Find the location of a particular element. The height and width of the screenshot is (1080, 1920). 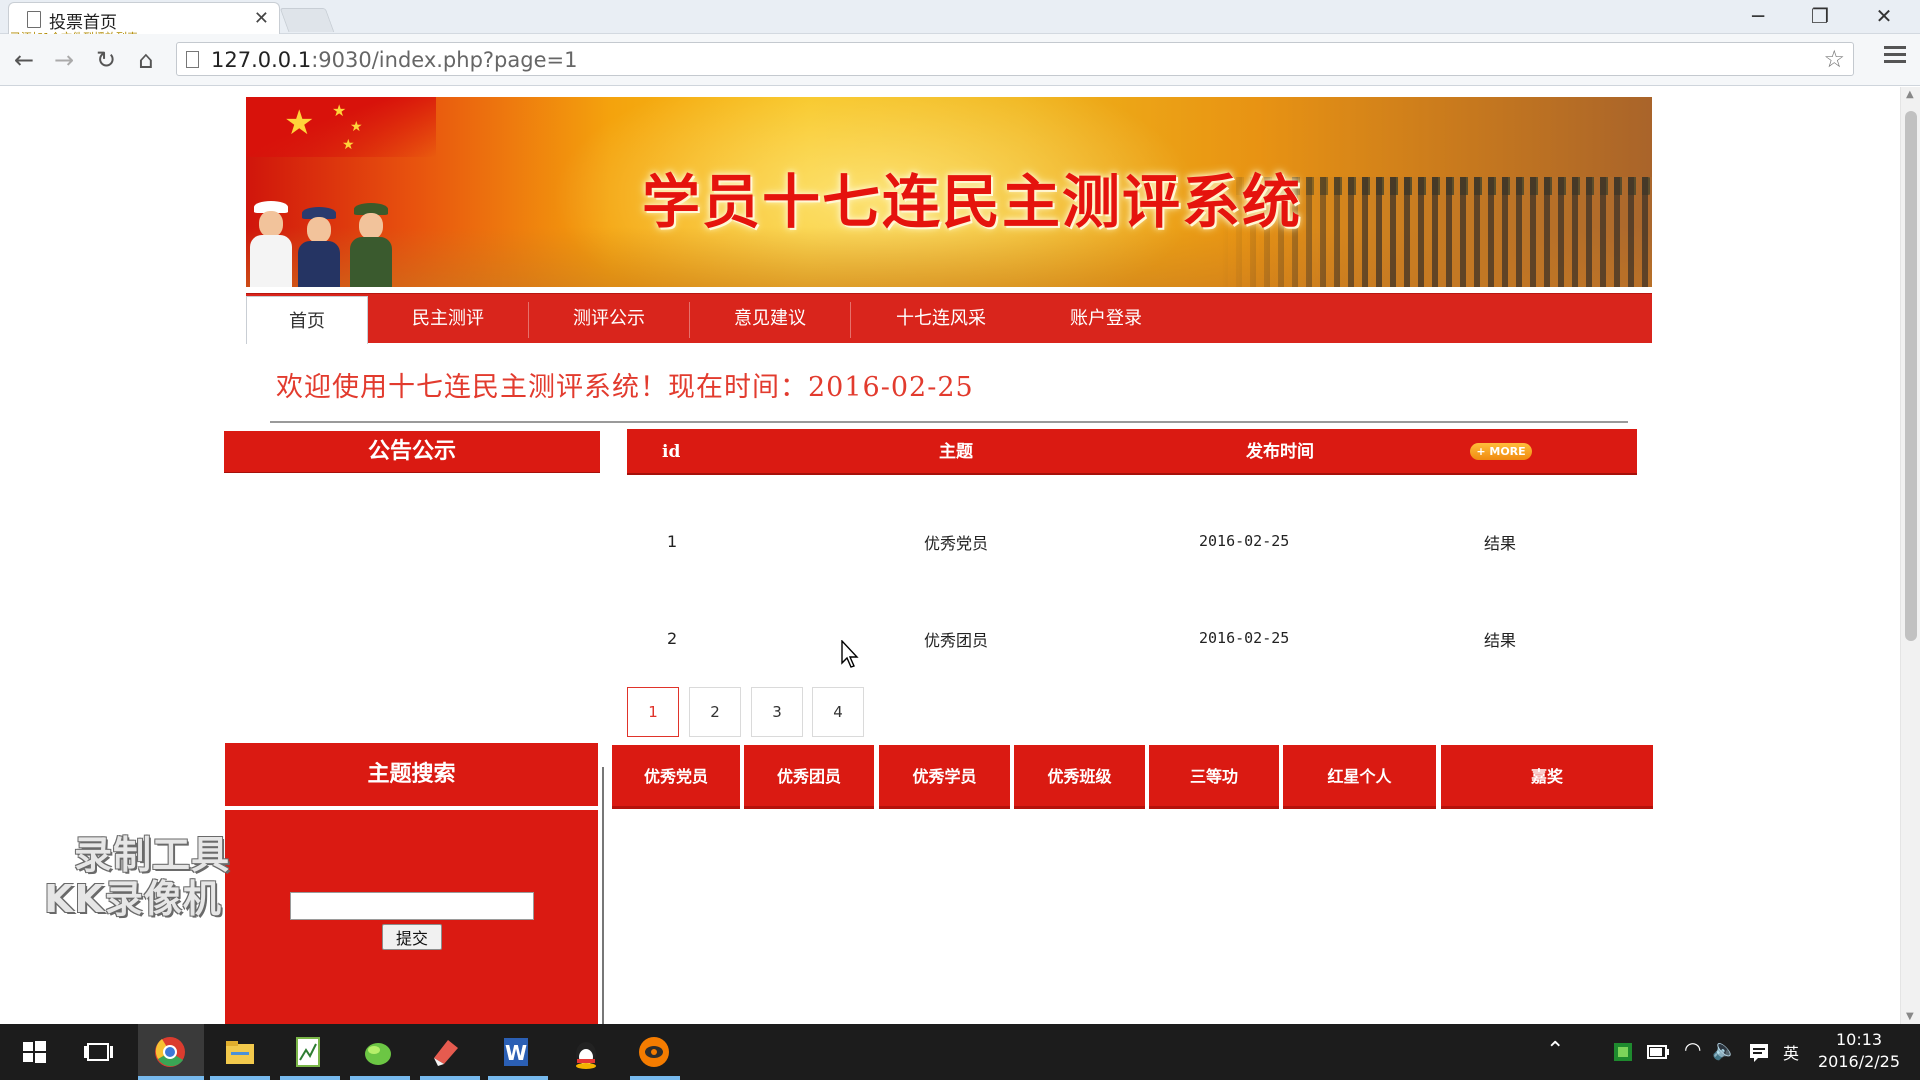

word-icon: W is located at coordinates (516, 1052).